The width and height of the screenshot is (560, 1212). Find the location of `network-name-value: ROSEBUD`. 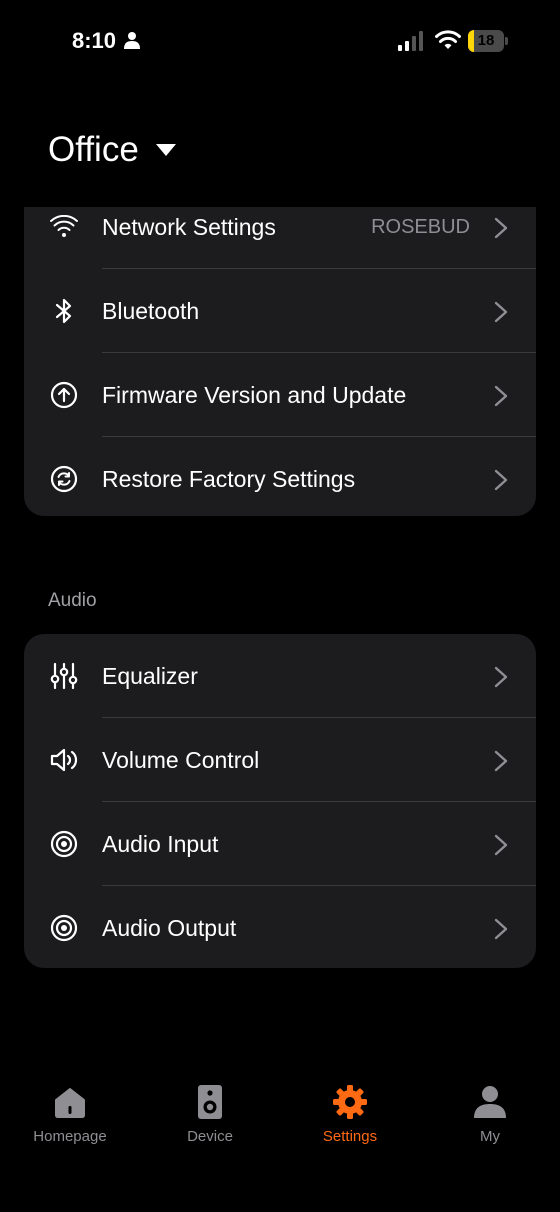

network-name-value: ROSEBUD is located at coordinates (420, 227).